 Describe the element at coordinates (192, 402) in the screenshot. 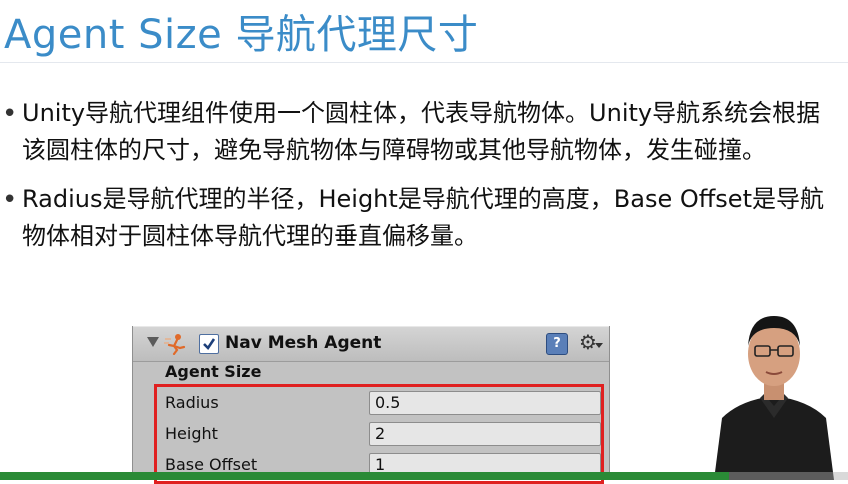

I see `radius-label: Radius` at that location.